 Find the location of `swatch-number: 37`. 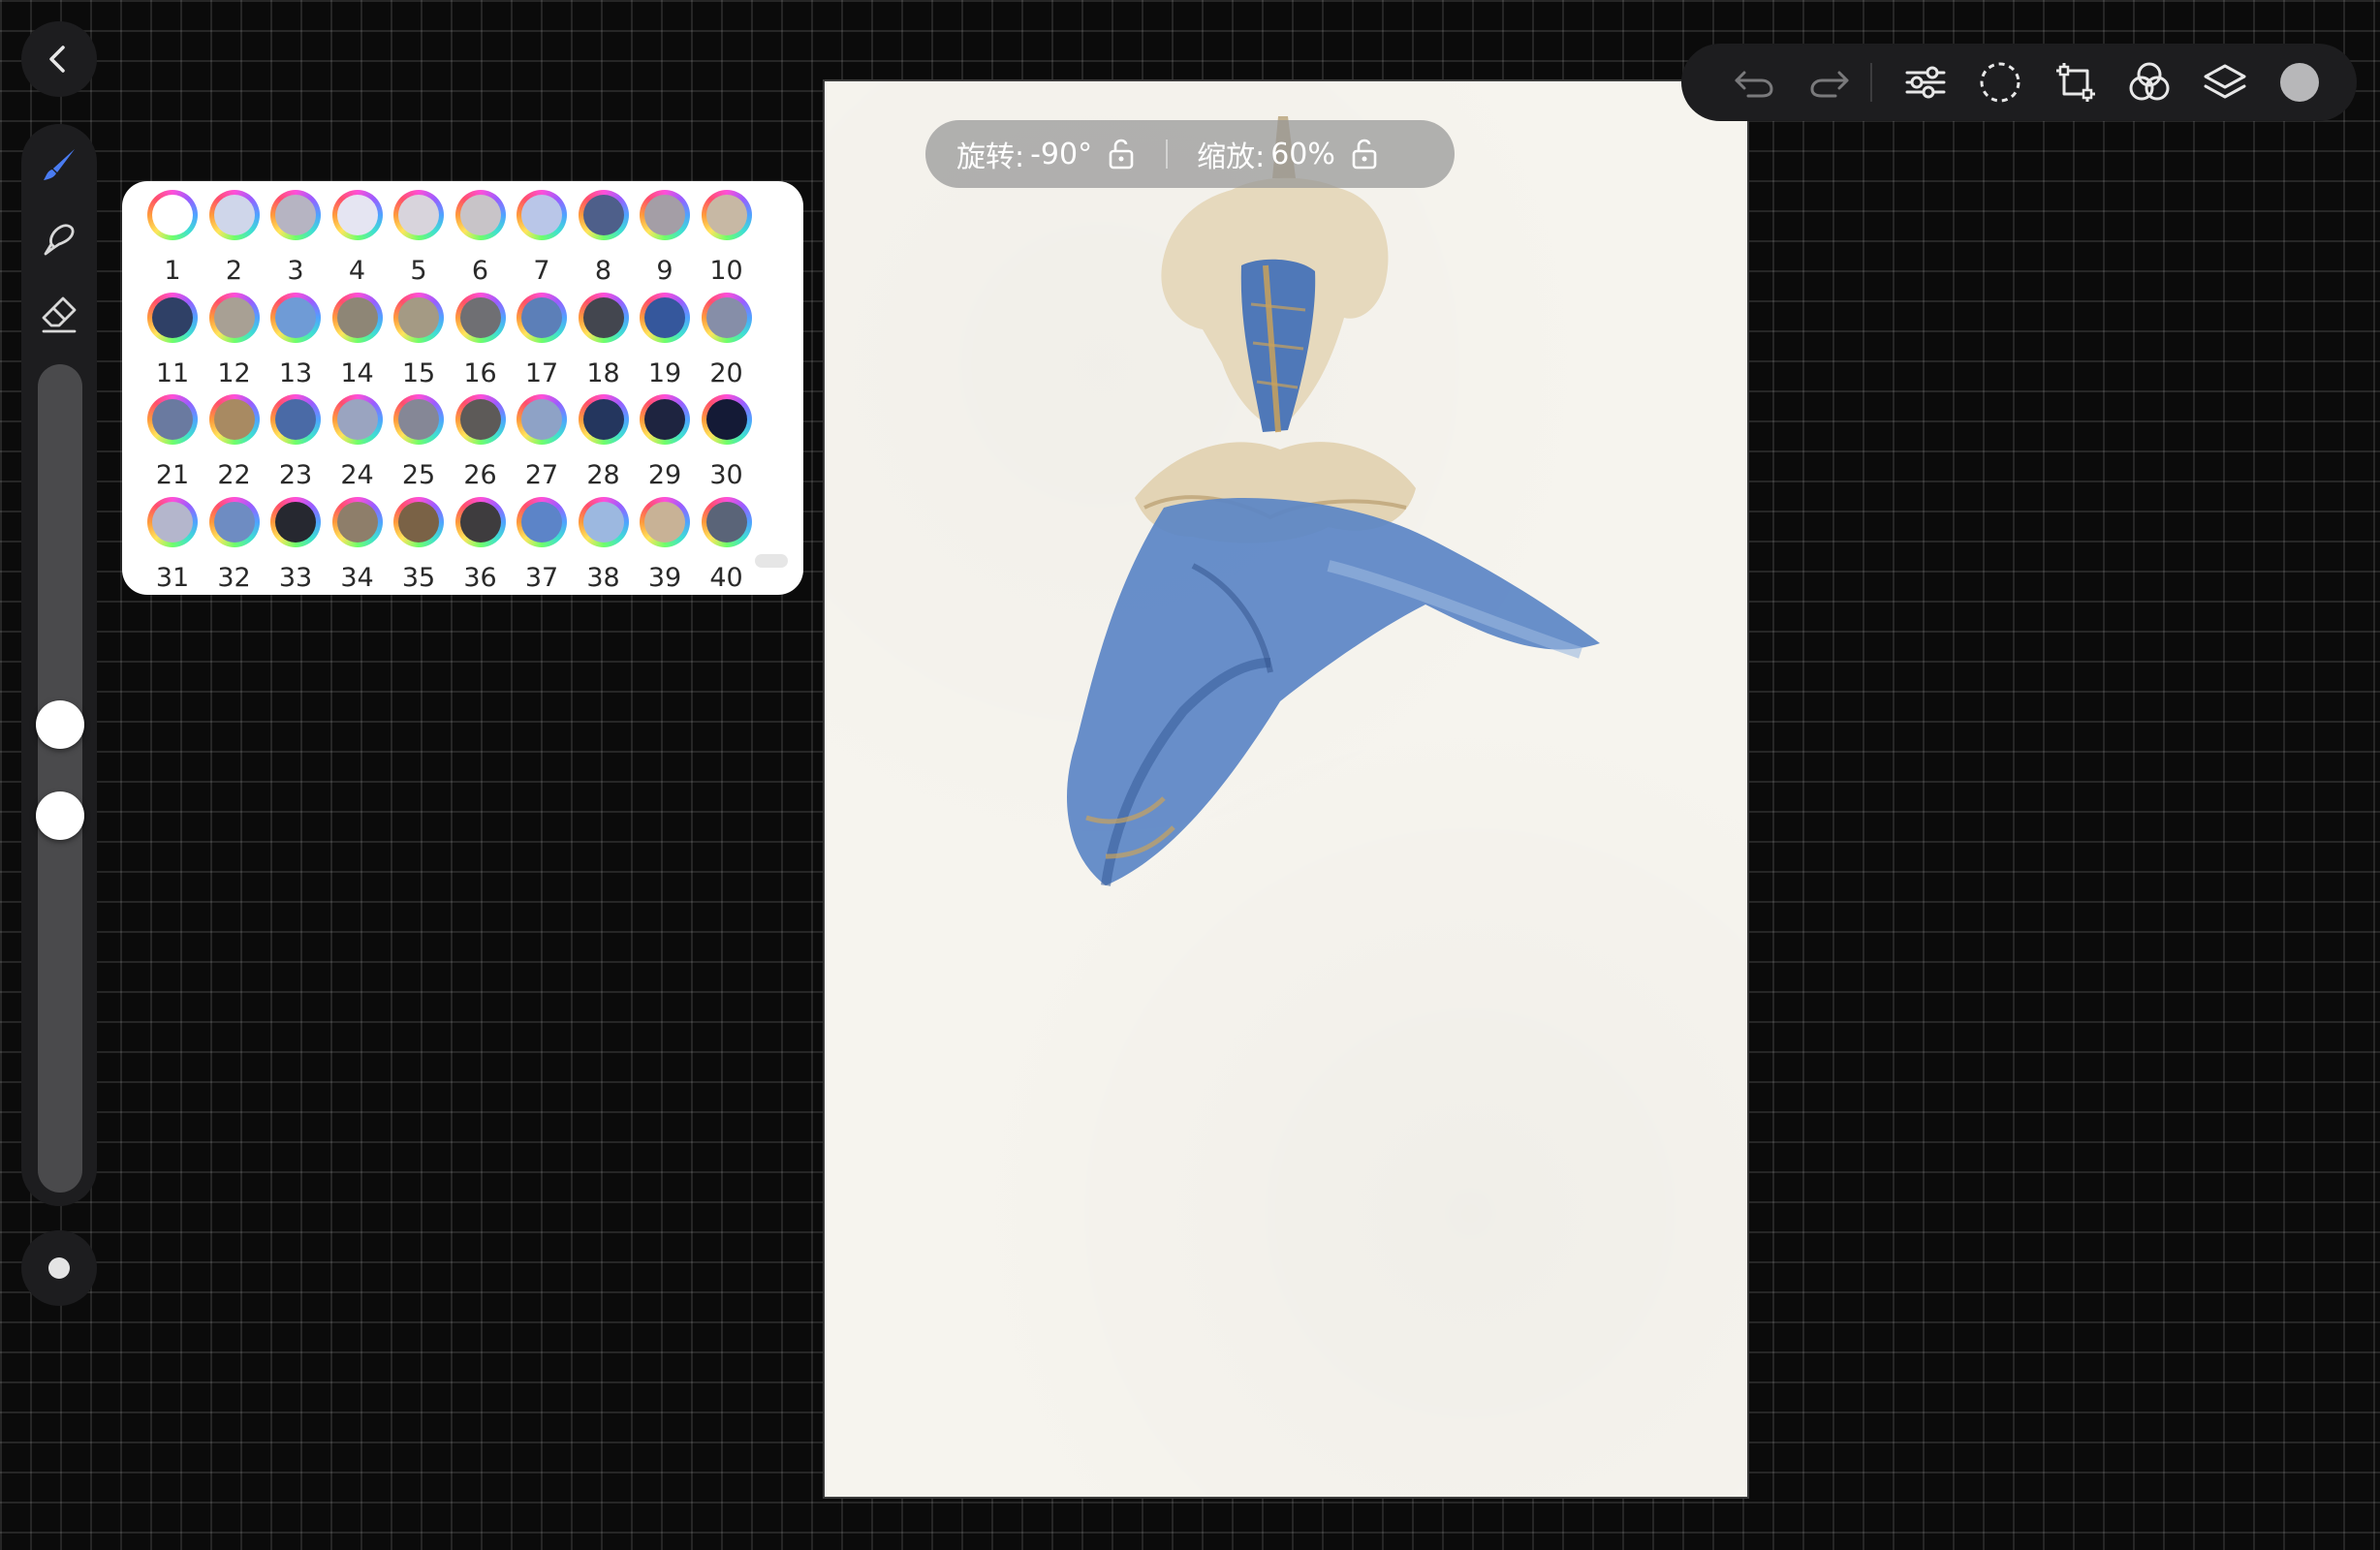

swatch-number: 37 is located at coordinates (541, 577).